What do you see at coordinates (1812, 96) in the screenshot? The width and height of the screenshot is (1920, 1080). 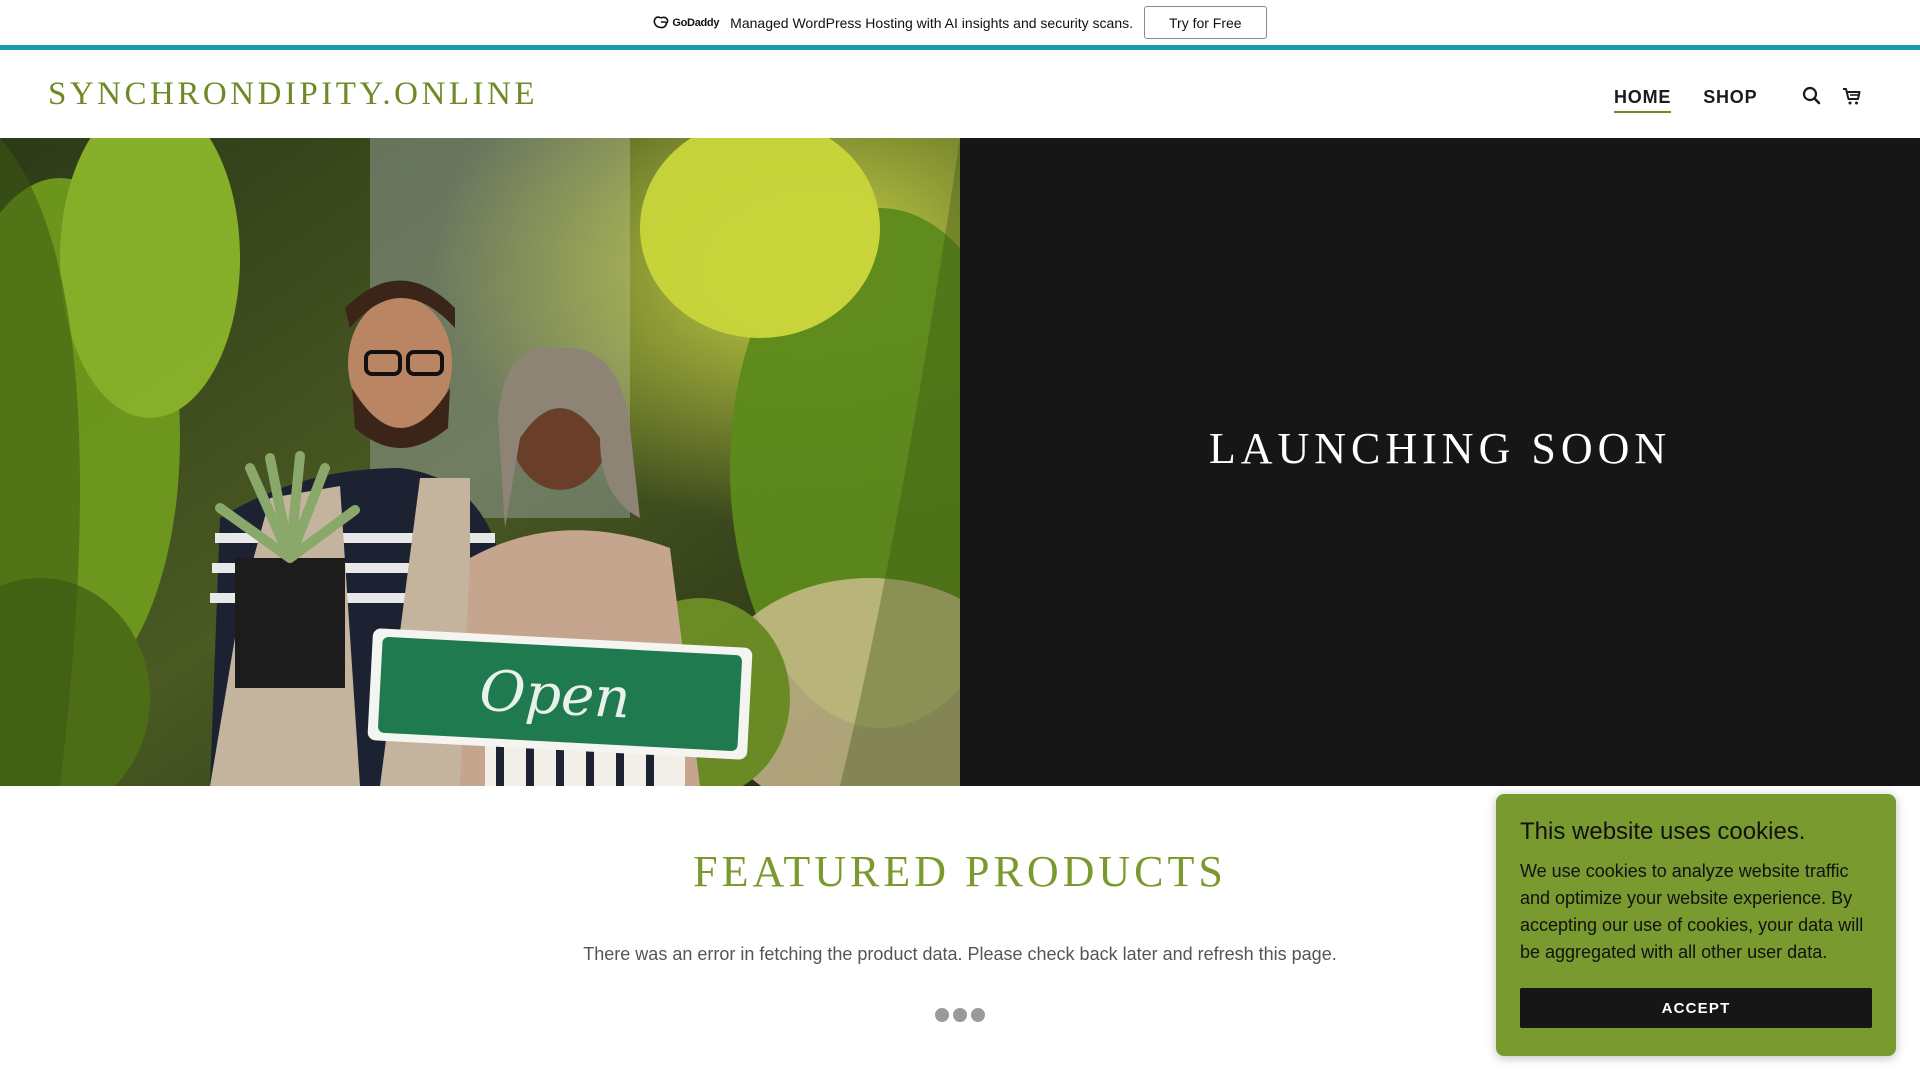 I see `search-icon` at bounding box center [1812, 96].